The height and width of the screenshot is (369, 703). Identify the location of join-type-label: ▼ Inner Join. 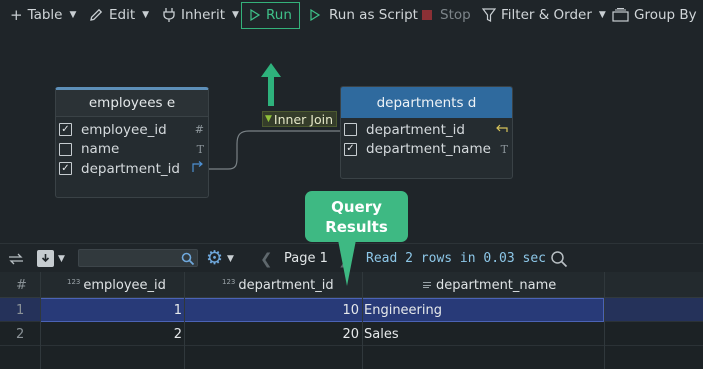
(299, 119).